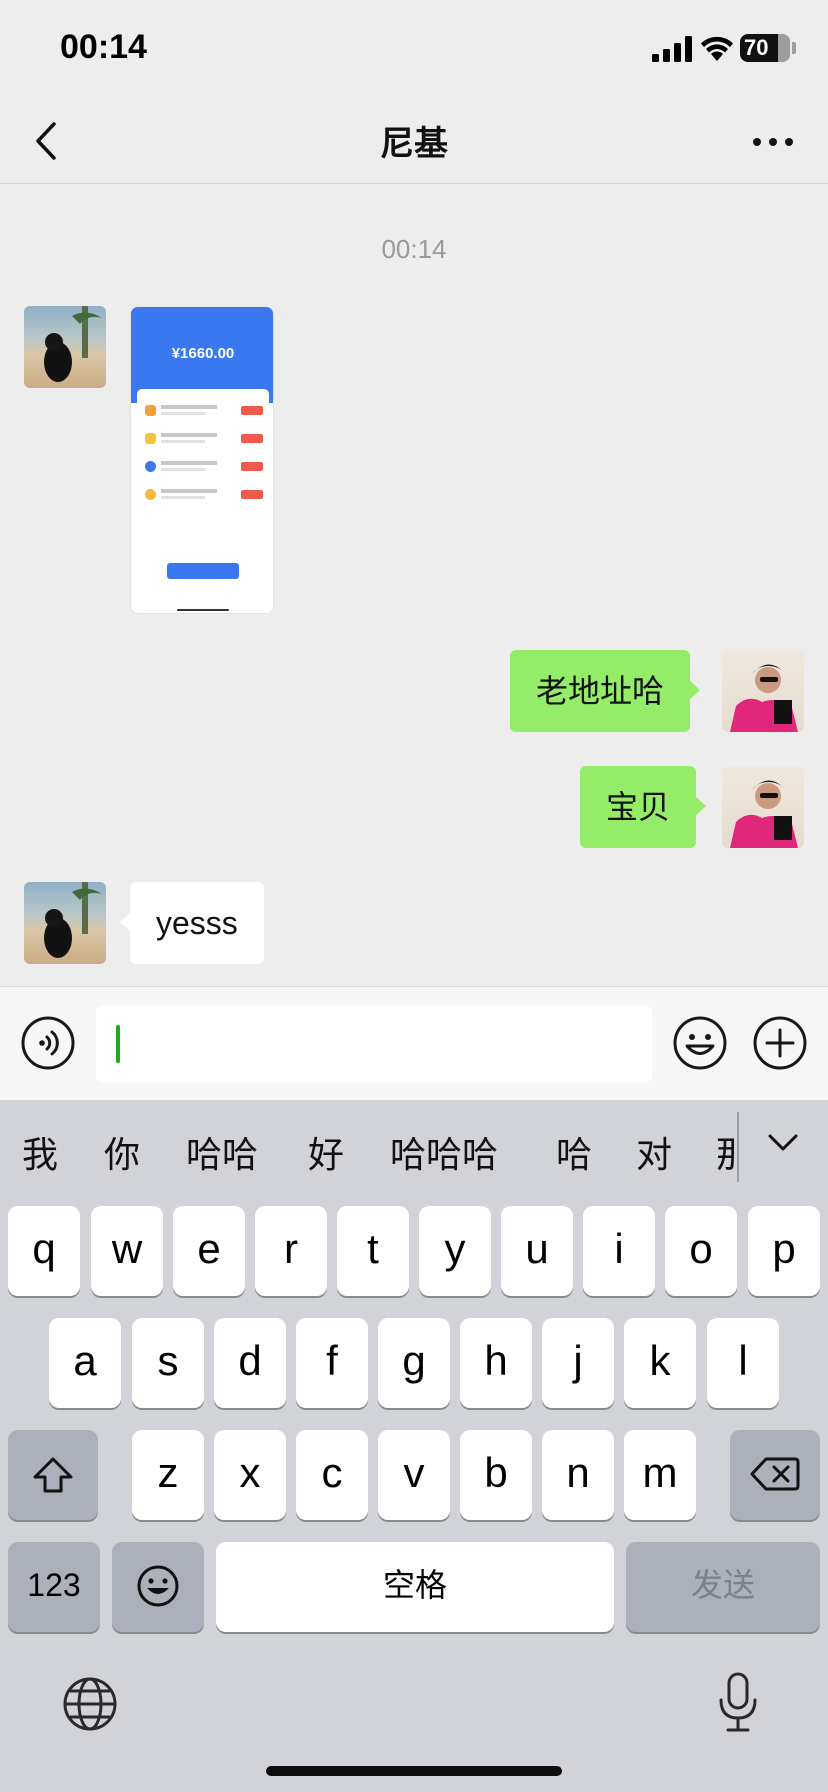  I want to click on chat-header: 尼基, so click(414, 142).